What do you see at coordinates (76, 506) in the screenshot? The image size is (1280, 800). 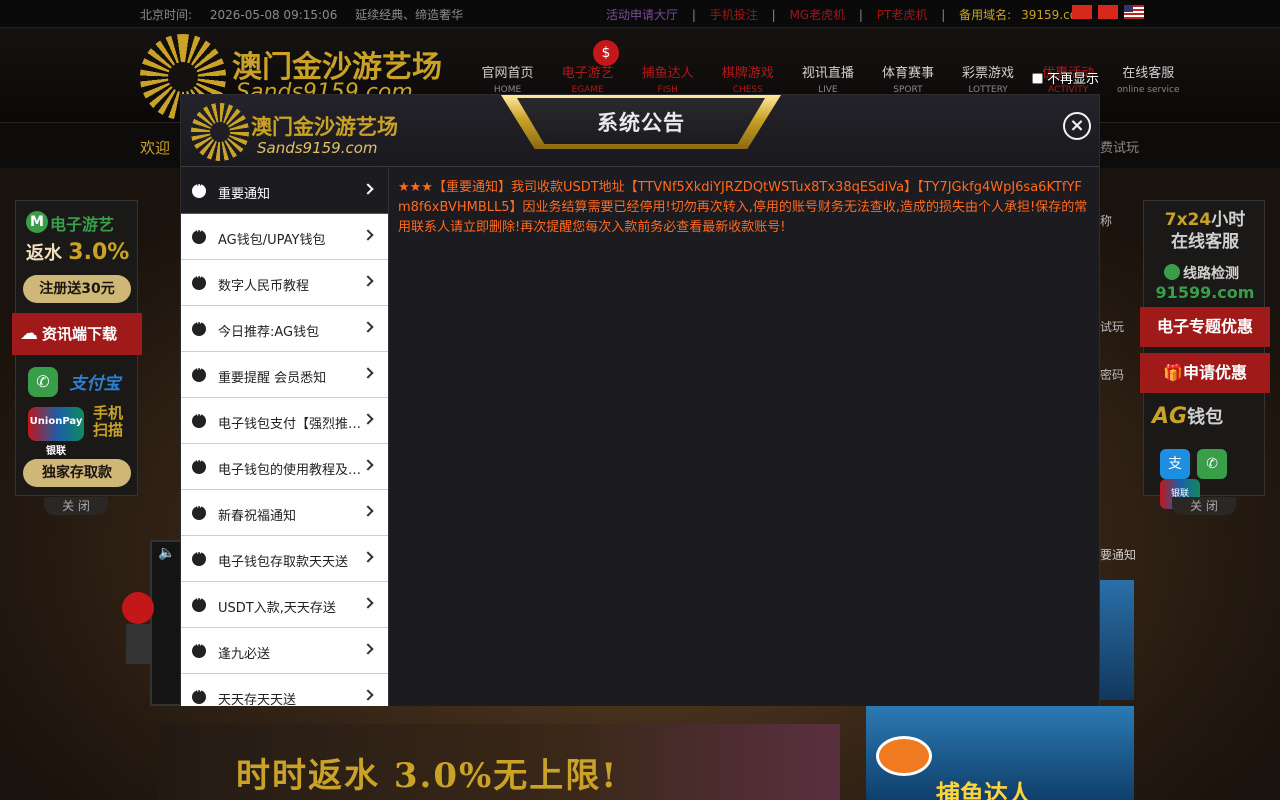 I see `left-panel-close-button: 关 闭` at bounding box center [76, 506].